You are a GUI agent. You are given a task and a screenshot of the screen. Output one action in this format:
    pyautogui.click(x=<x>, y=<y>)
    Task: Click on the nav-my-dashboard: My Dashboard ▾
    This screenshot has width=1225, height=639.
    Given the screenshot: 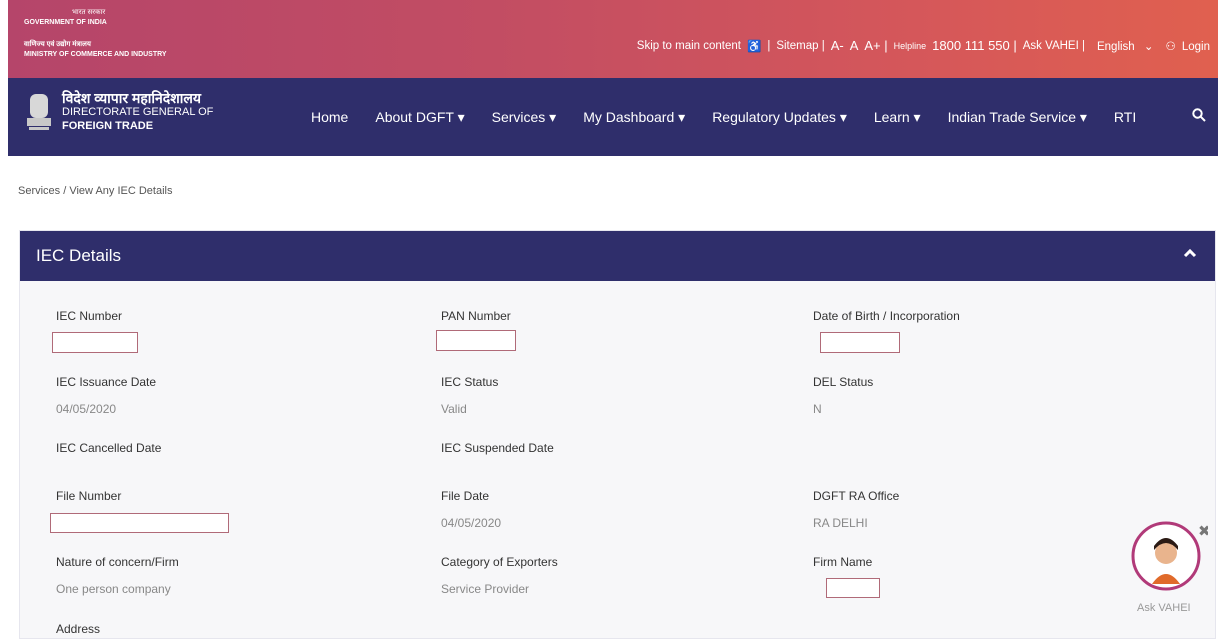 What is the action you would take?
    pyautogui.click(x=634, y=117)
    